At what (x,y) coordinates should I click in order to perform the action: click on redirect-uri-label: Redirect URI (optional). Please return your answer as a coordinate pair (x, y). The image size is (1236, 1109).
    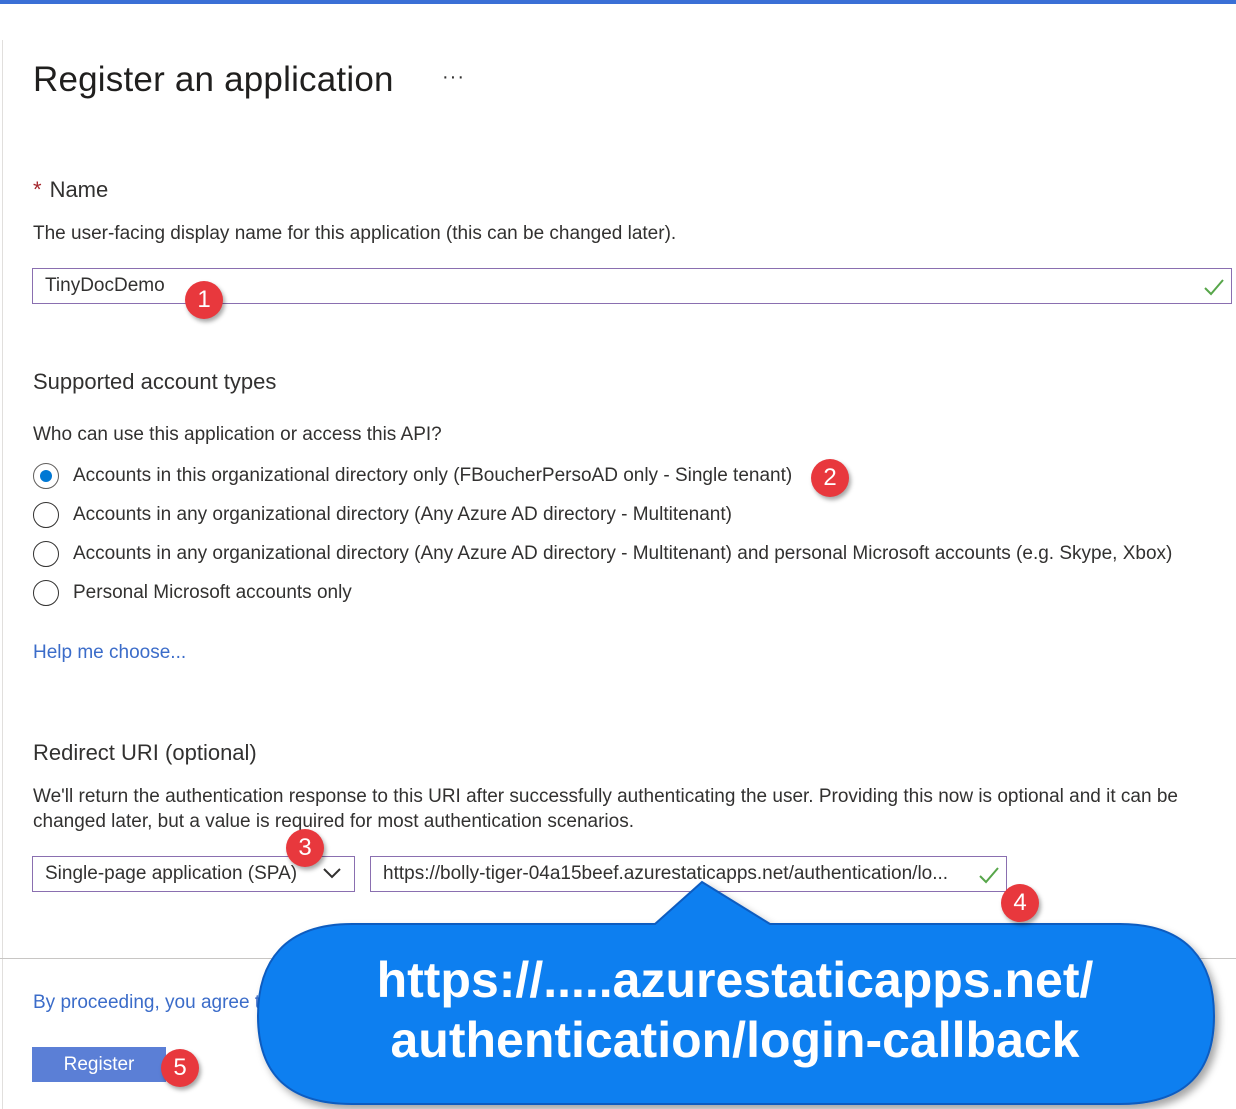
    Looking at the image, I should click on (145, 752).